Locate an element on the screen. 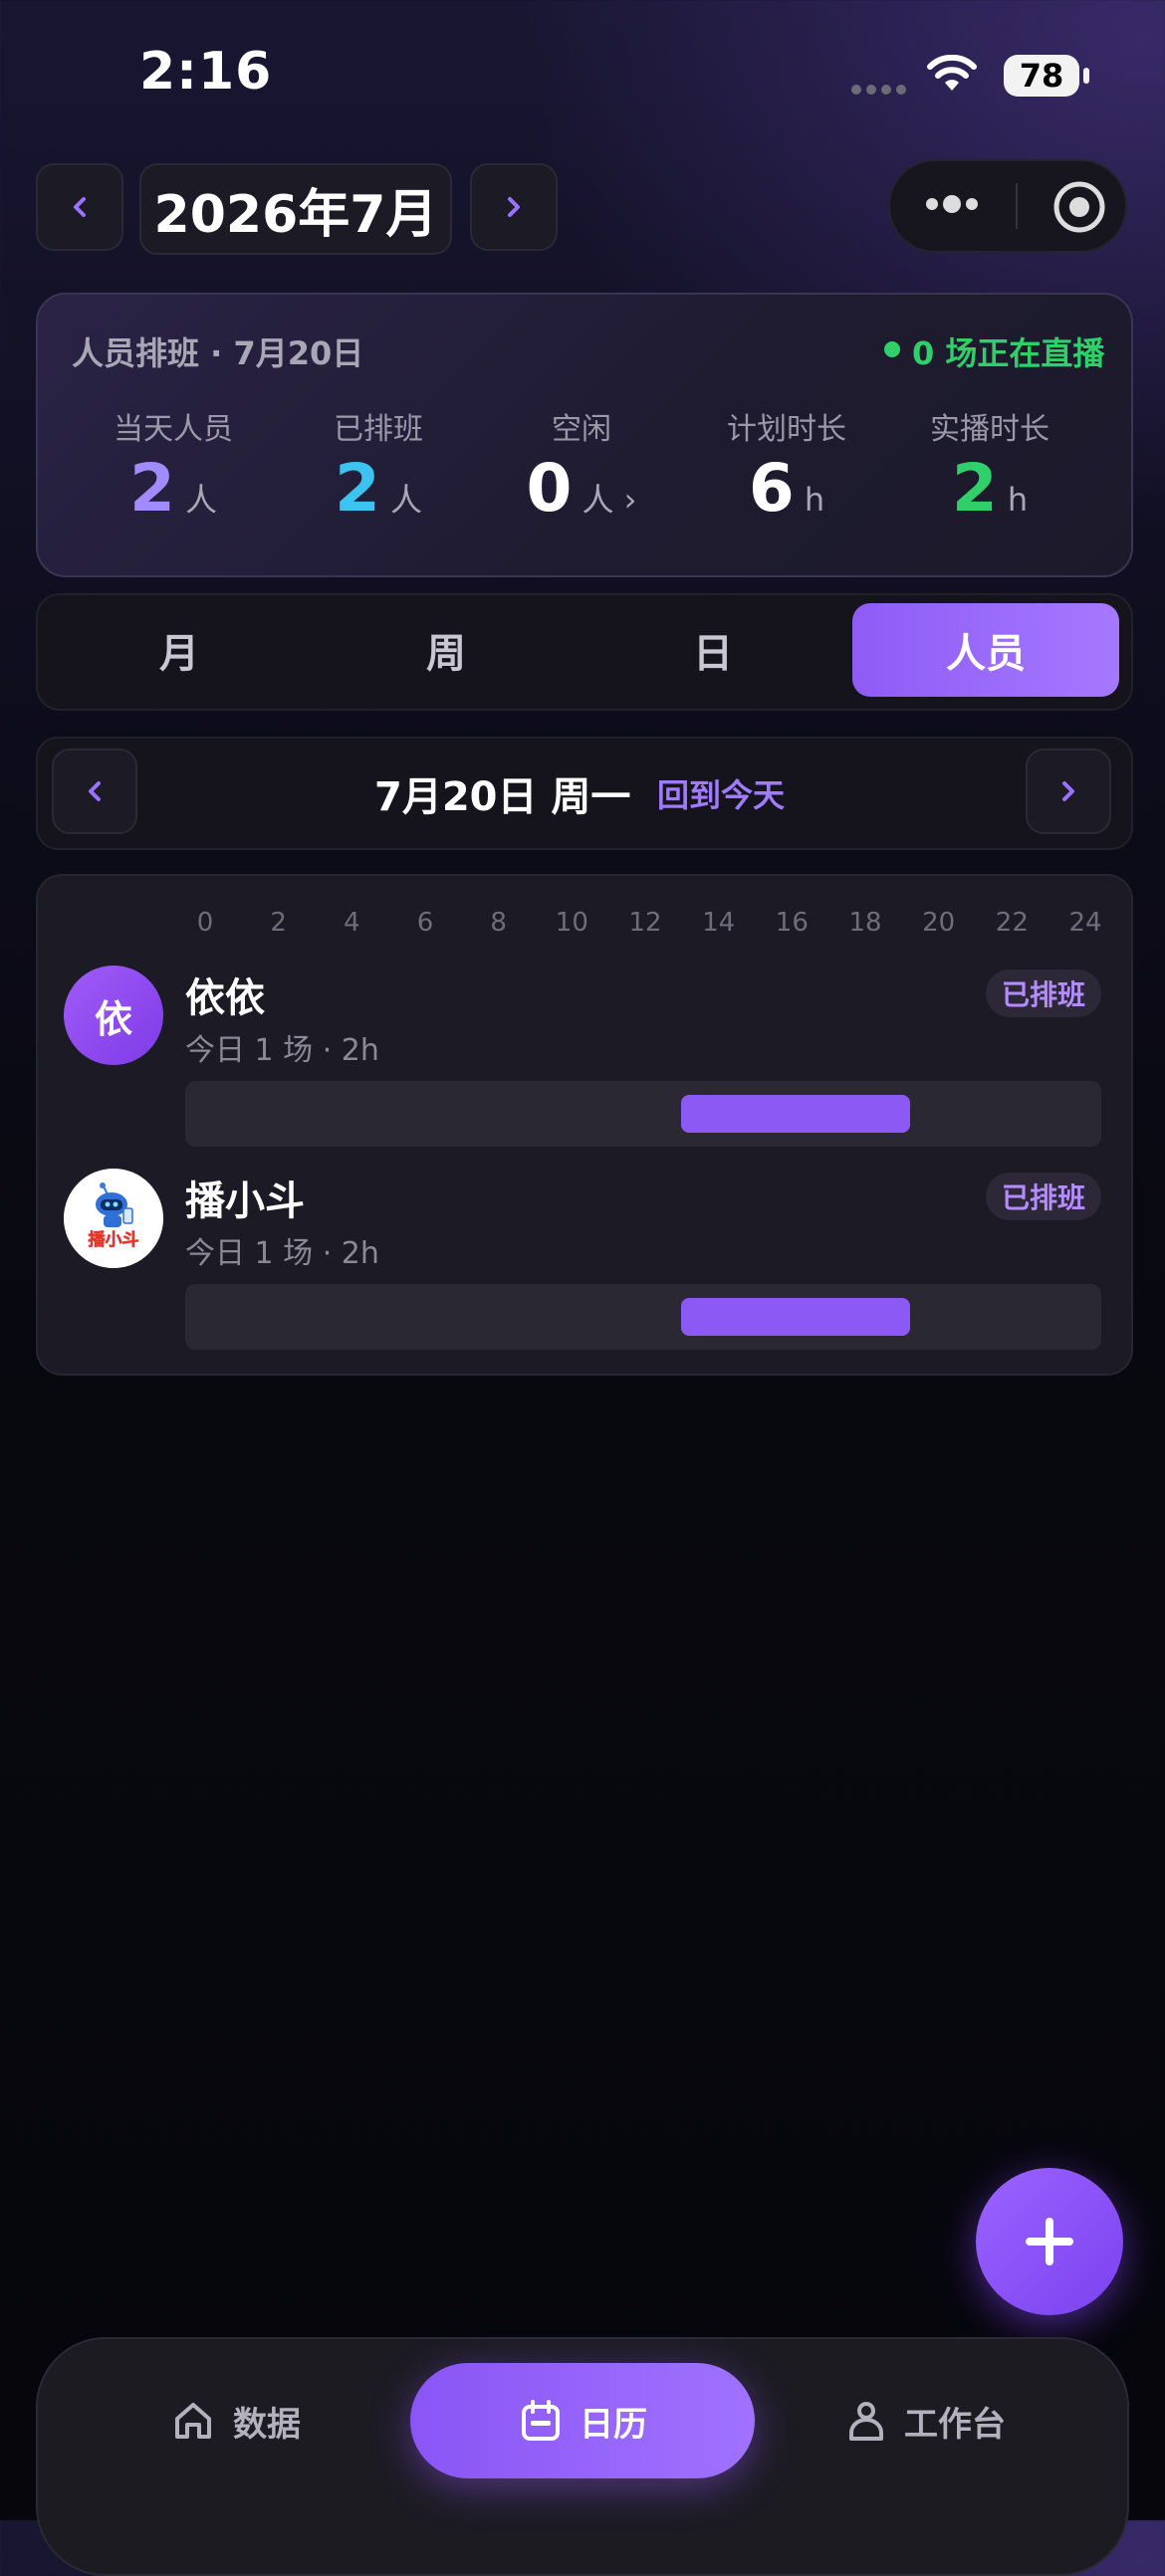  stat-label-planned: 计划时长 is located at coordinates (786, 429).